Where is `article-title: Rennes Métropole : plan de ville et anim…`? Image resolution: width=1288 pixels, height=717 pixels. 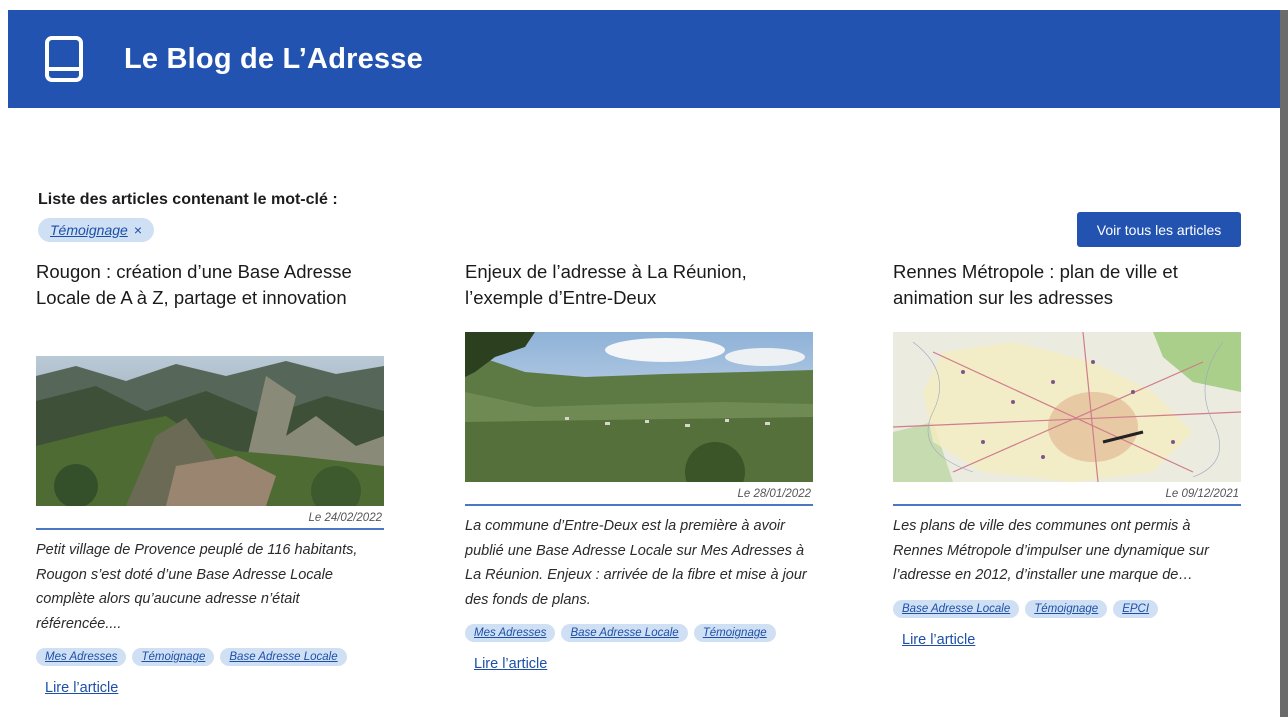
article-title: Rennes Métropole : plan de ville et anim… is located at coordinates (1067, 287).